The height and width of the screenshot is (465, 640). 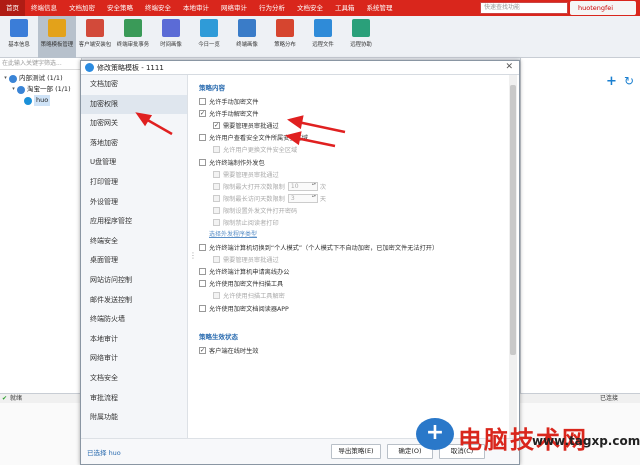 What do you see at coordinates (28, 100) in the screenshot?
I see `computer-online-icon` at bounding box center [28, 100].